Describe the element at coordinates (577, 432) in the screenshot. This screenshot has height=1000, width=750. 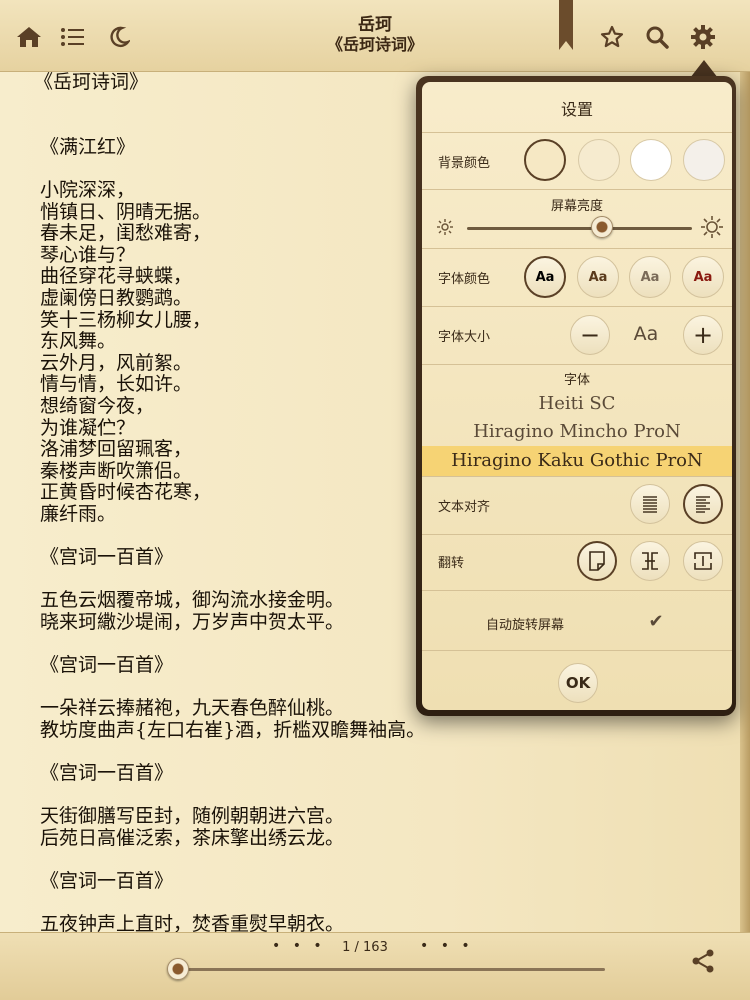
I see `font-option-mincho: Hiragino Mincho ProN` at that location.